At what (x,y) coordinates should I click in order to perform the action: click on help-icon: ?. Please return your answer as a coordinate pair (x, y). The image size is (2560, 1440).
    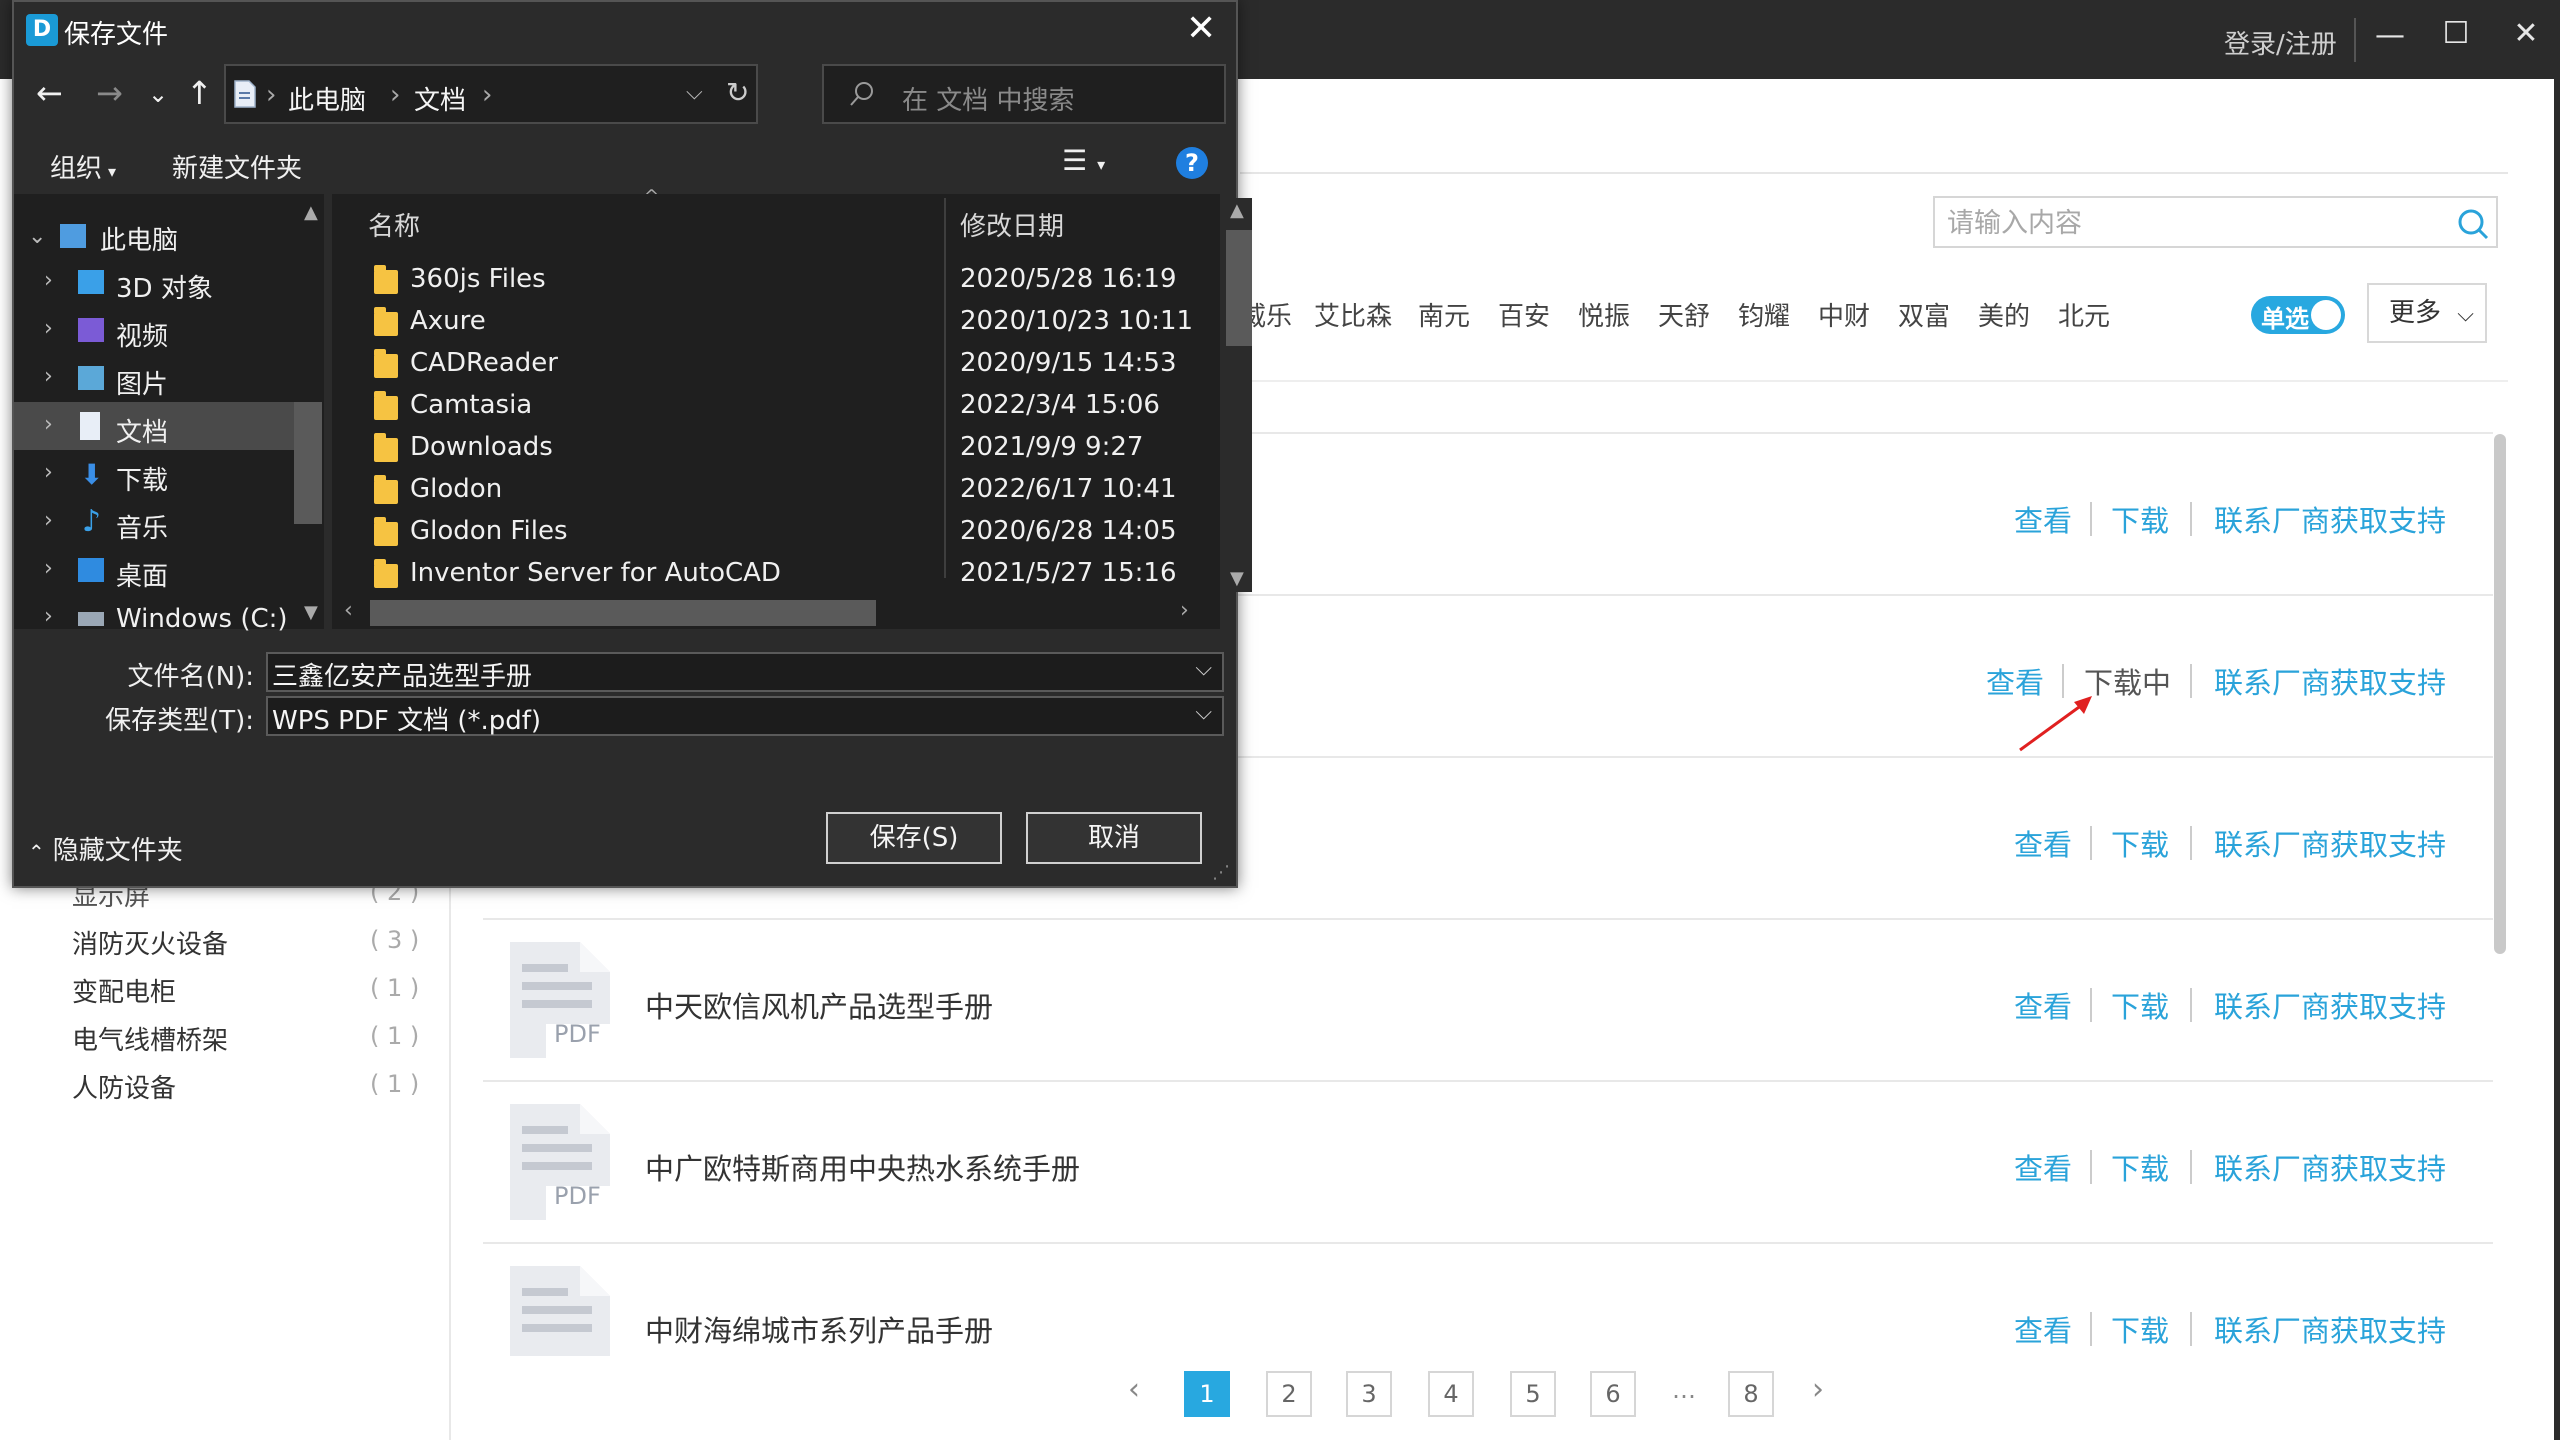
    Looking at the image, I should click on (1192, 163).